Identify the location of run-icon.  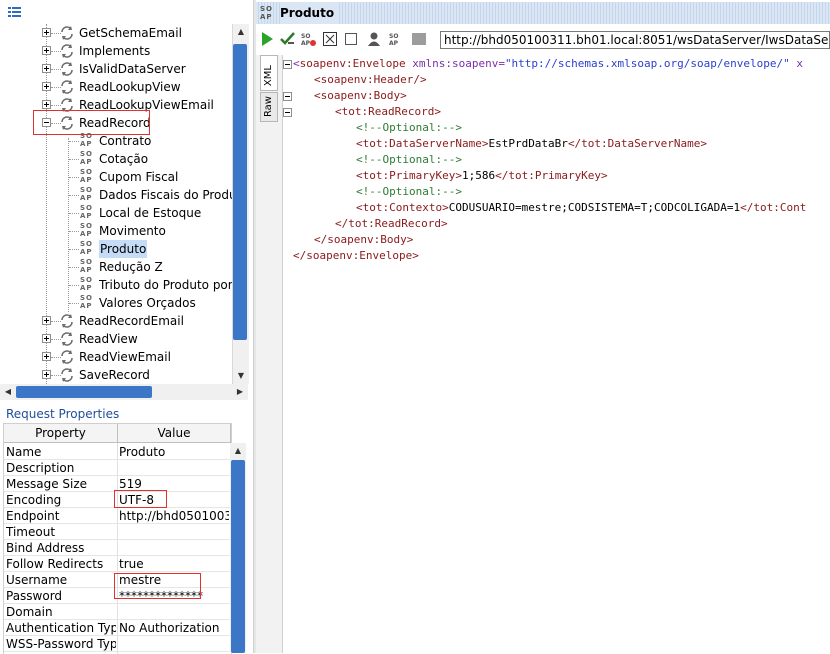
(267, 39).